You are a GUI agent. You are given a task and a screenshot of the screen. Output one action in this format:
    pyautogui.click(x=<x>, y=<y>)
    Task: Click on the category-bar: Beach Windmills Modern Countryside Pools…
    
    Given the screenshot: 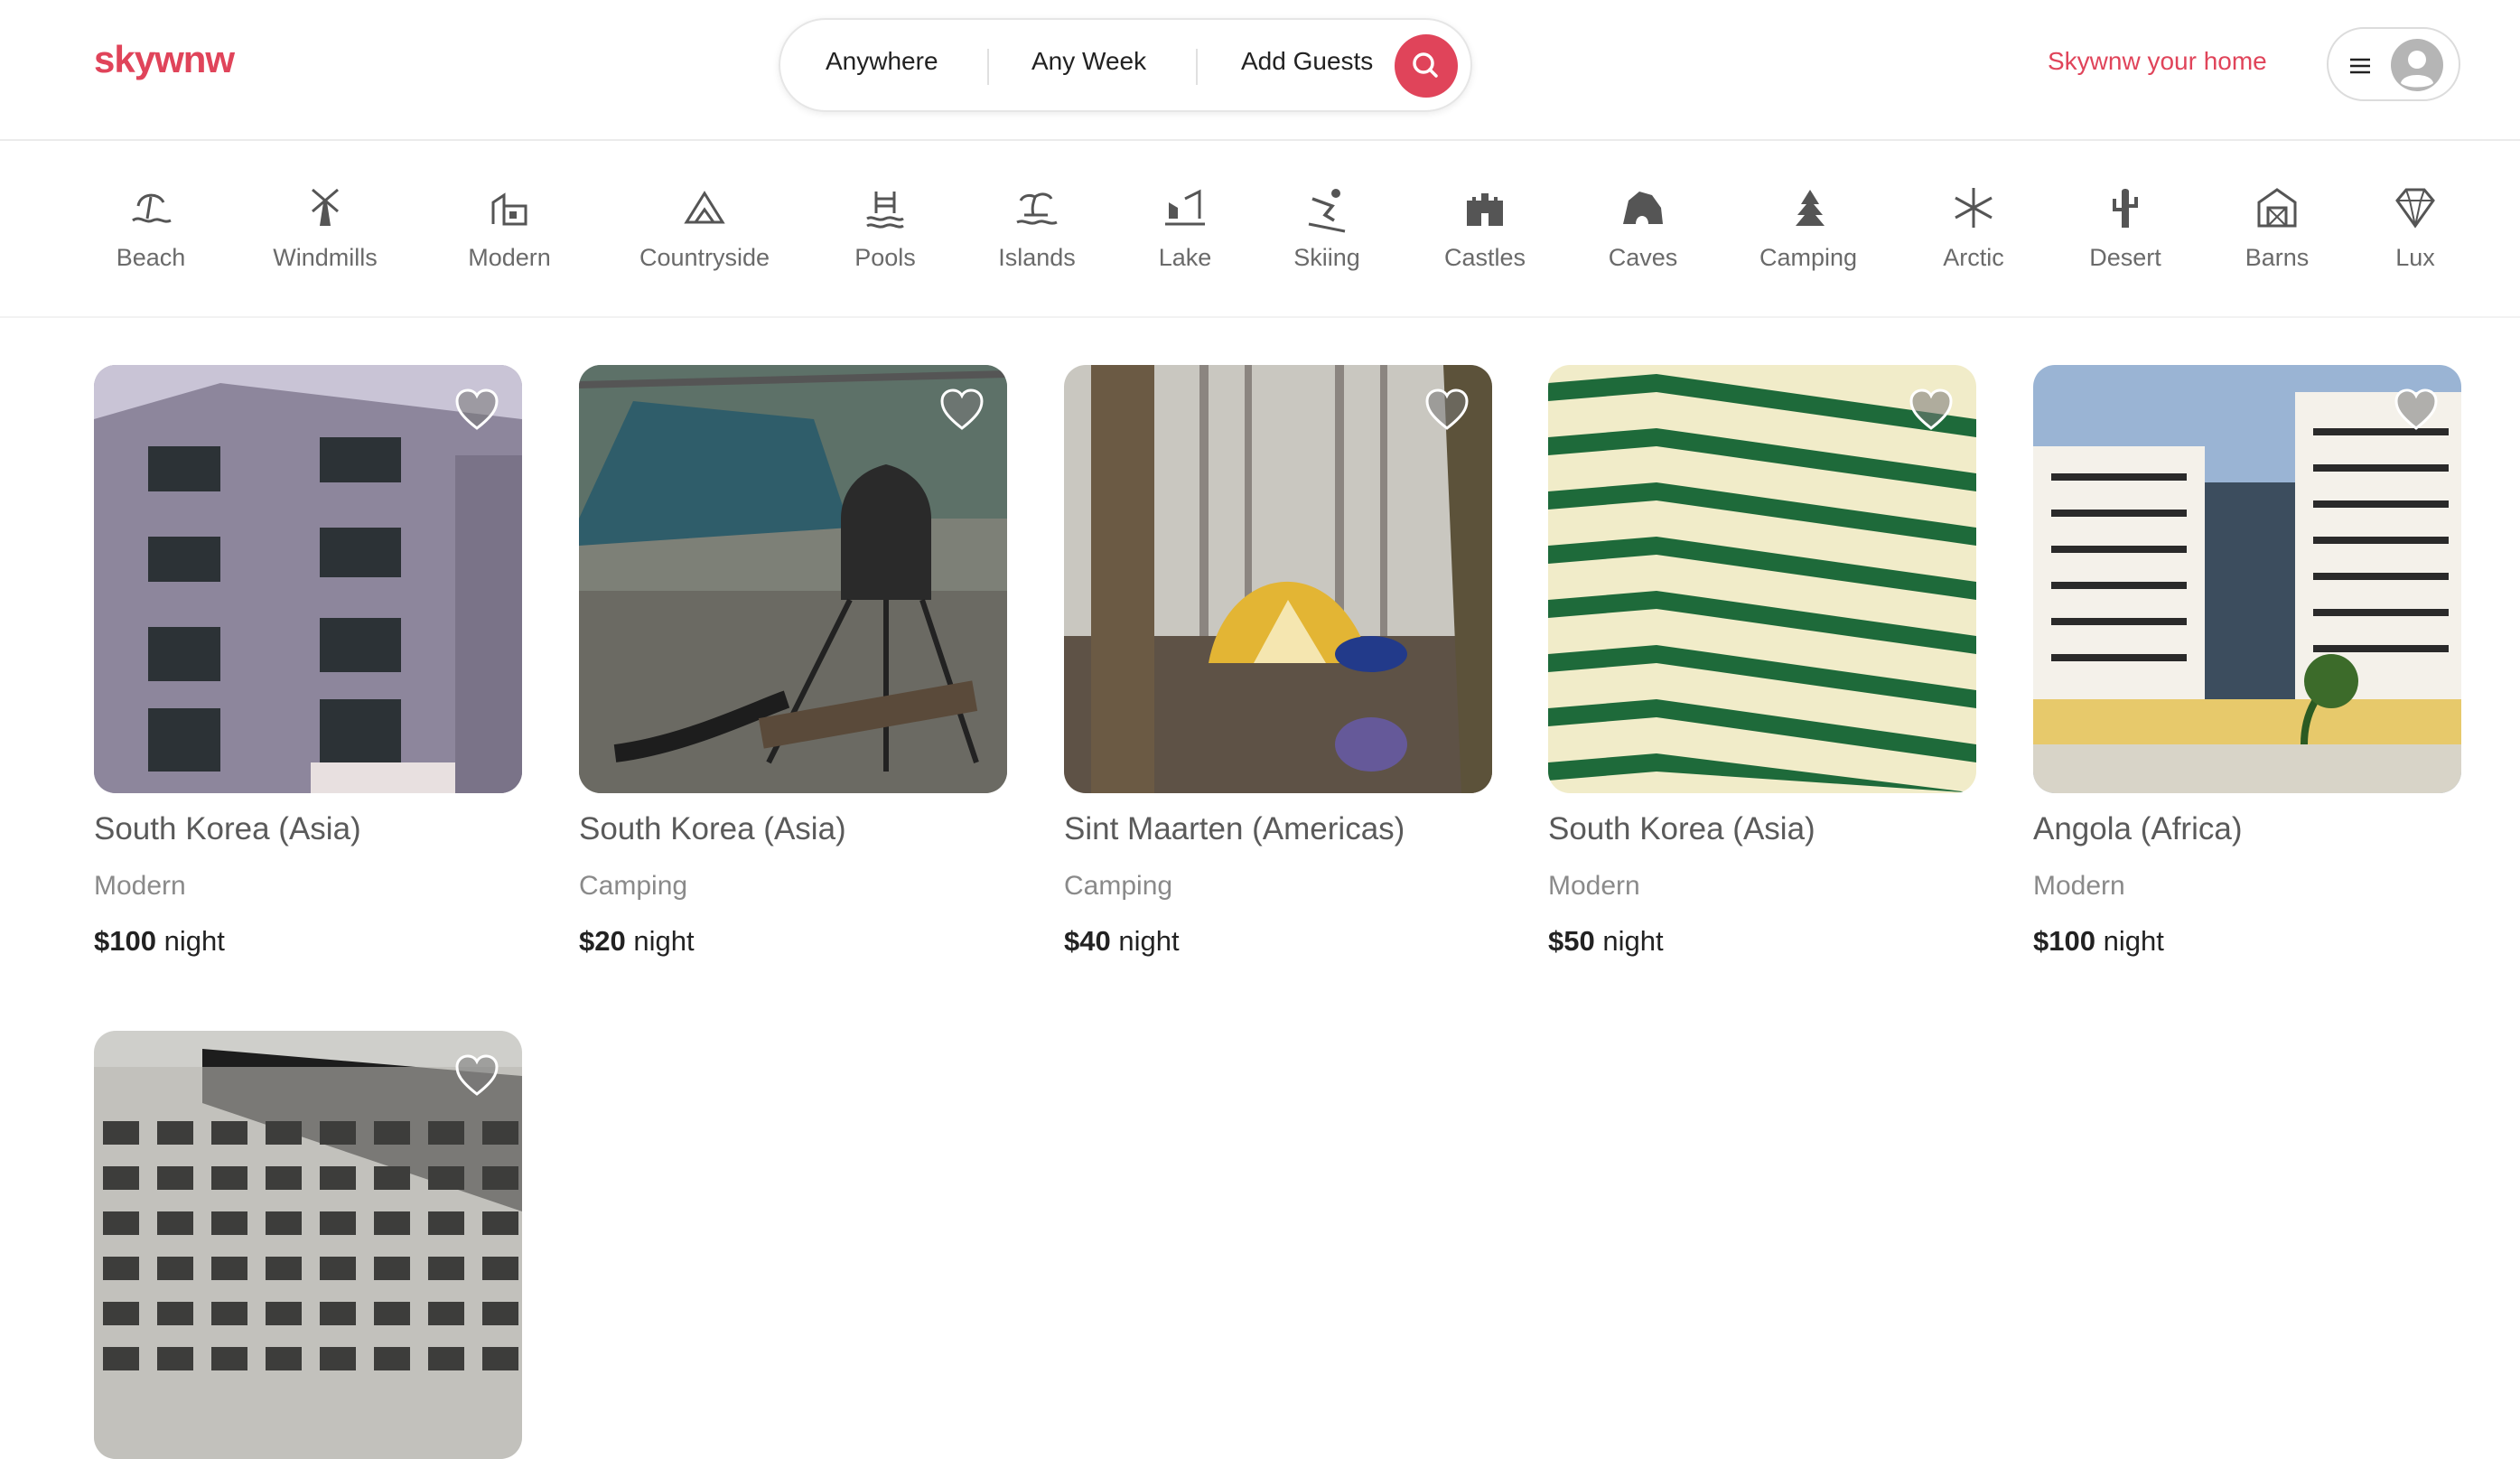 What is the action you would take?
    pyautogui.click(x=1260, y=229)
    